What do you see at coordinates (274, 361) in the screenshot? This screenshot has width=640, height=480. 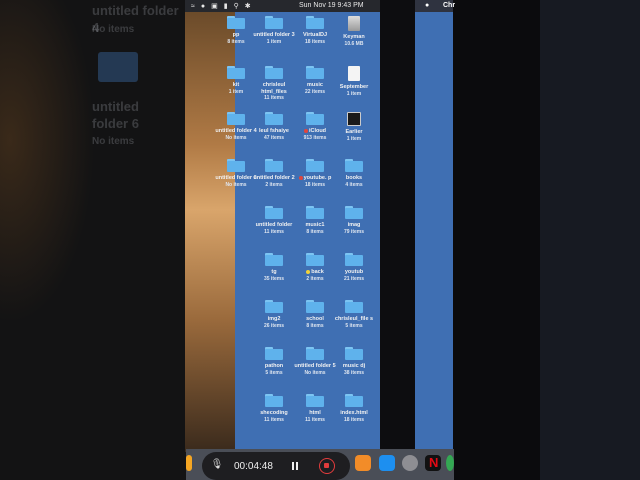 I see `desktop-item: pathon 5 items` at bounding box center [274, 361].